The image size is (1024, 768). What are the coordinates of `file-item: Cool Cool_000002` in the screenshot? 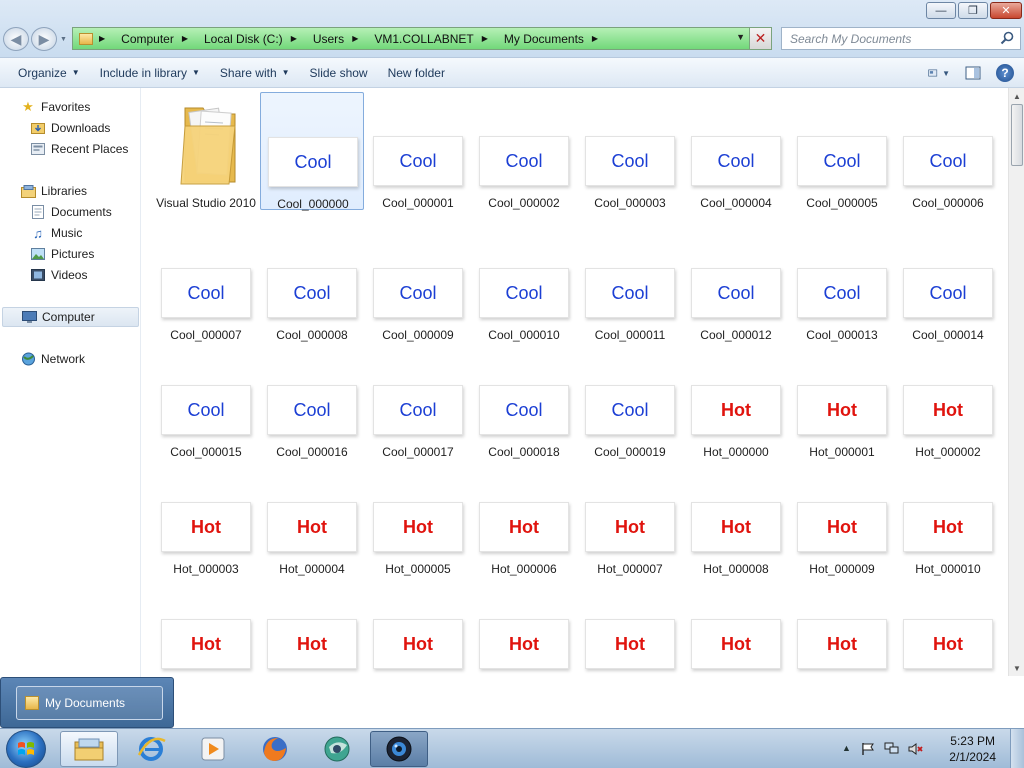 It's located at (524, 151).